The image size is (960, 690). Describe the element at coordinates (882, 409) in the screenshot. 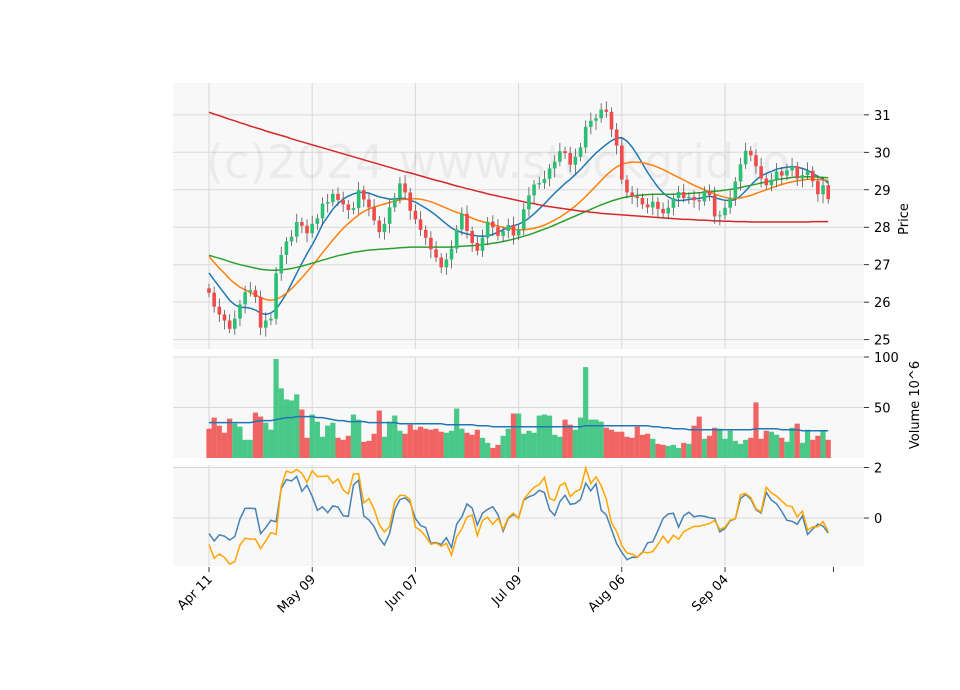

I see `volume-tick-label: 50` at that location.